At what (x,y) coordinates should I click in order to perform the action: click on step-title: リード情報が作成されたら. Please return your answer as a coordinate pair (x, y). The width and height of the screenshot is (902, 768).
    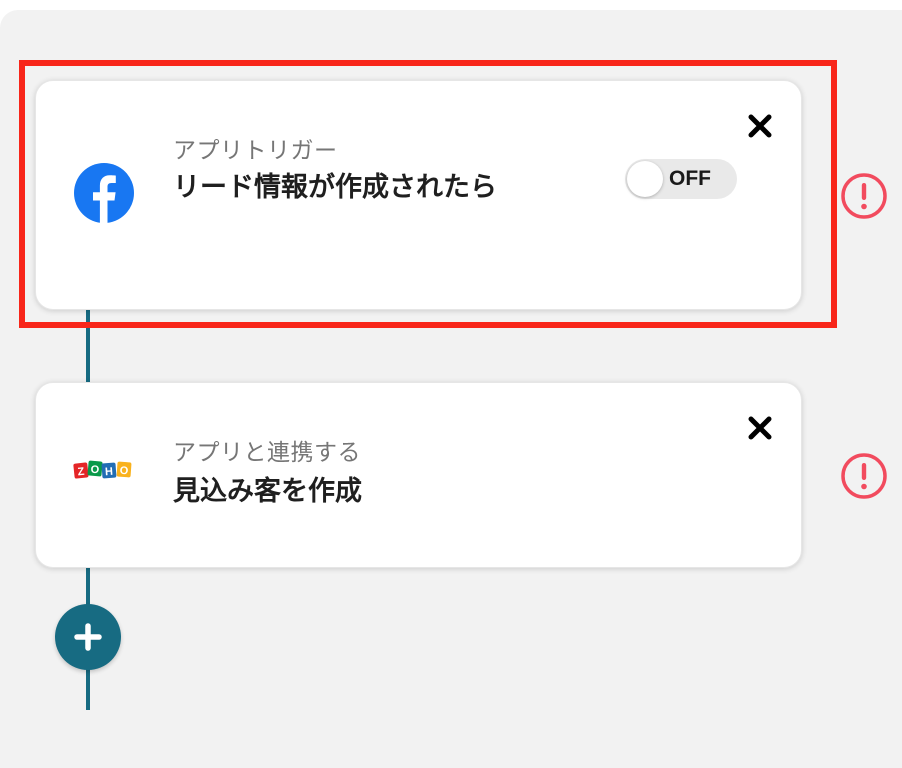
    Looking at the image, I should click on (335, 187).